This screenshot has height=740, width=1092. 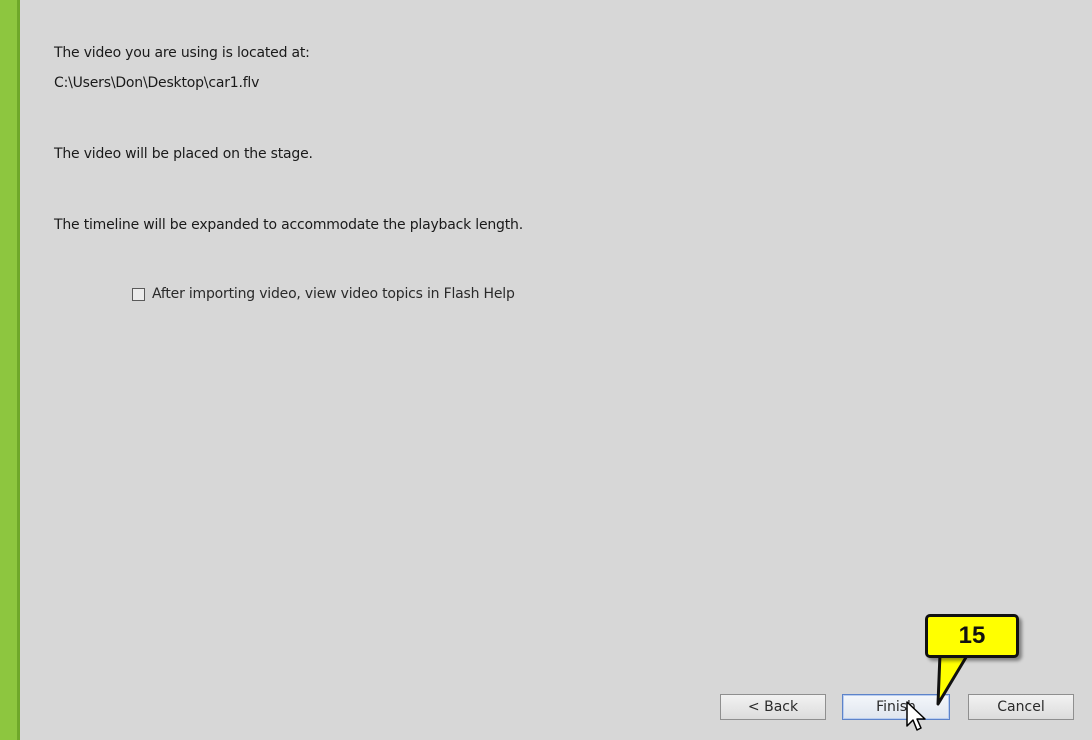 I want to click on video-location-label: The video you are using is located at:, so click(x=182, y=53).